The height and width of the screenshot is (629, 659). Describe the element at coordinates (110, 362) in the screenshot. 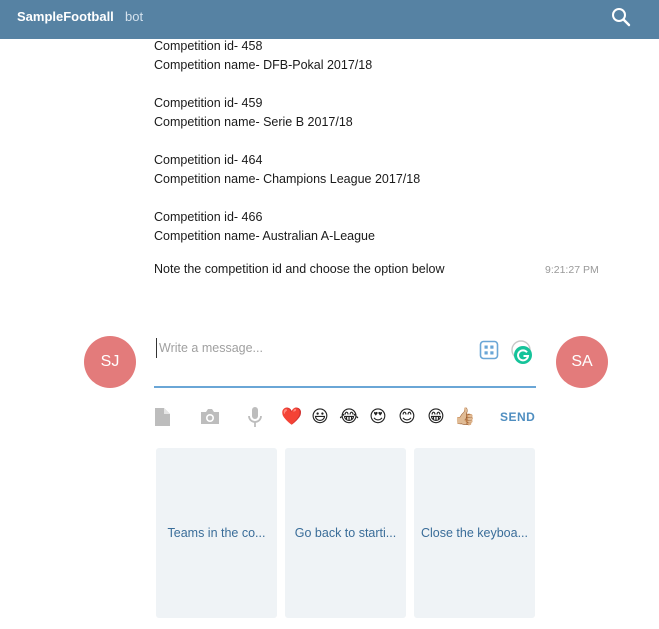

I see `avatar-user: SJ` at that location.